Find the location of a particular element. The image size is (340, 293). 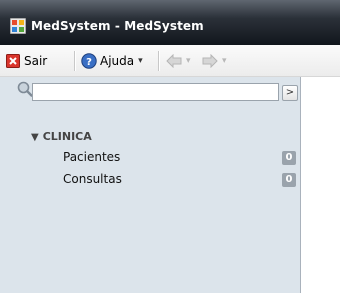

nav-group-label: CLINICA is located at coordinates (67, 136).